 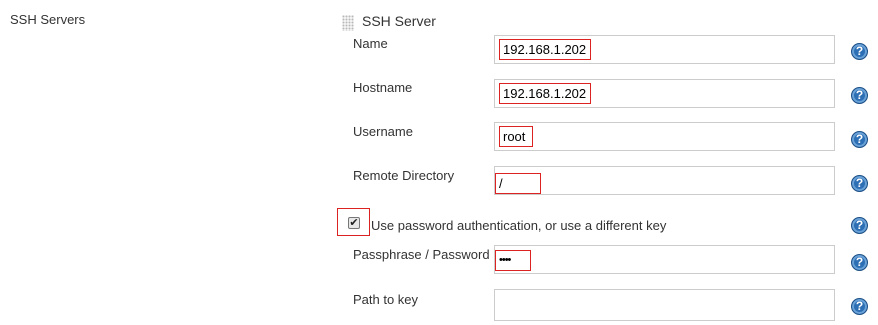 What do you see at coordinates (386, 299) in the screenshot?
I see `path-to-key-label: Path to key` at bounding box center [386, 299].